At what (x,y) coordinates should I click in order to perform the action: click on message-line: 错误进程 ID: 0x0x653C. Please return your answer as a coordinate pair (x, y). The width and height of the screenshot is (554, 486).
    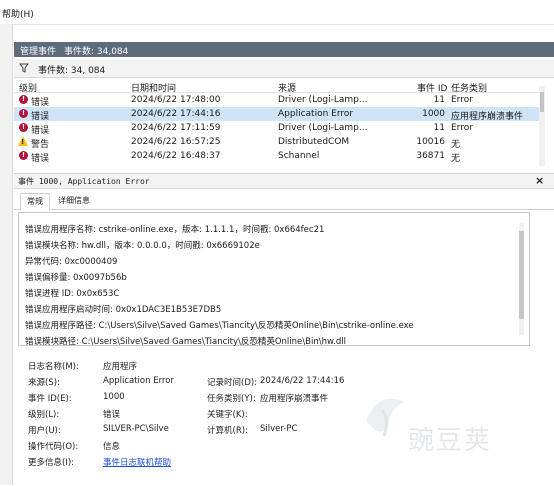
    Looking at the image, I should click on (72, 294).